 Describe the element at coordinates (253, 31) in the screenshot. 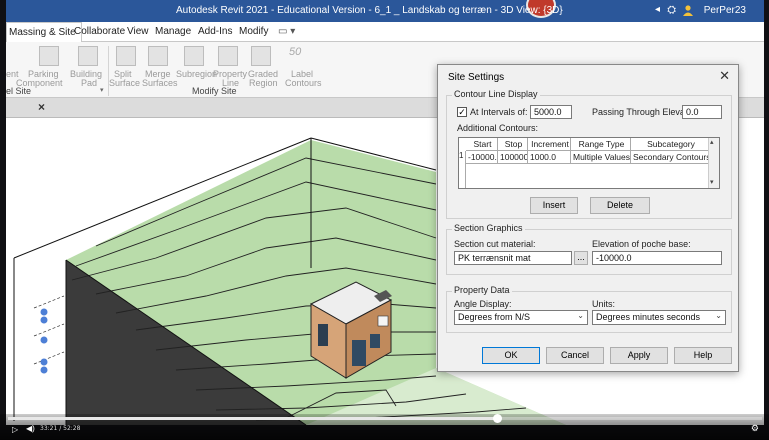

I see `tab-modify: Modify` at that location.